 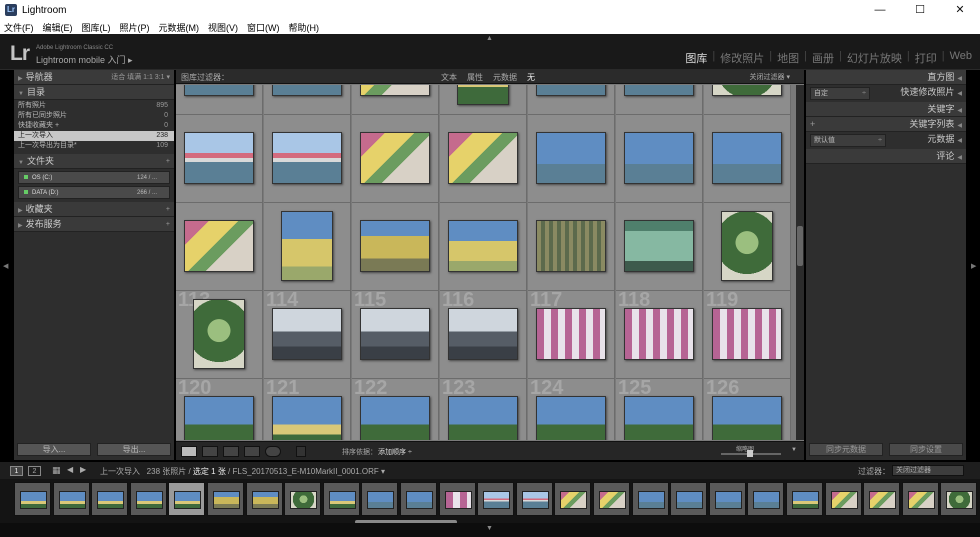 I want to click on comments-header: 评论 ◀, so click(x=886, y=156).